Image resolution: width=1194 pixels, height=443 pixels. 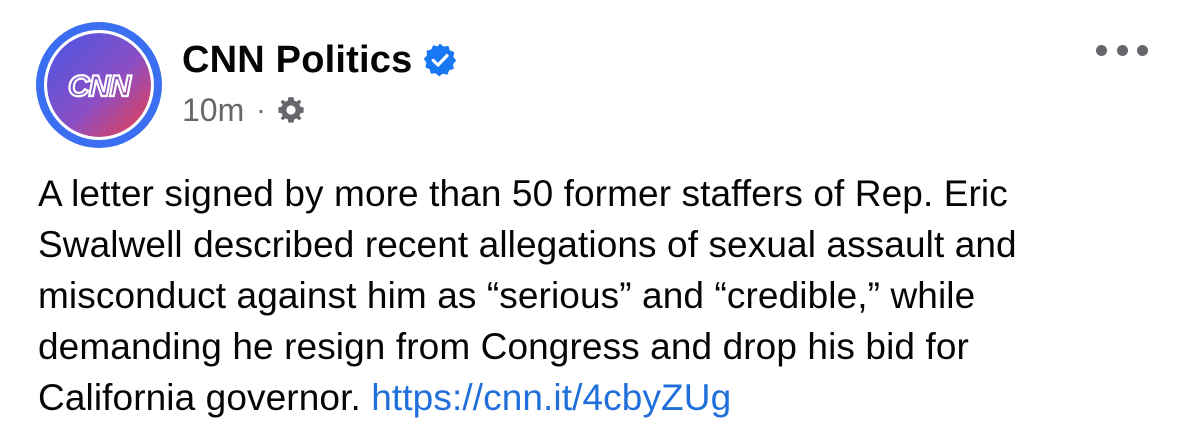 I want to click on cnn-logo-icon: CNN, so click(x=99, y=85).